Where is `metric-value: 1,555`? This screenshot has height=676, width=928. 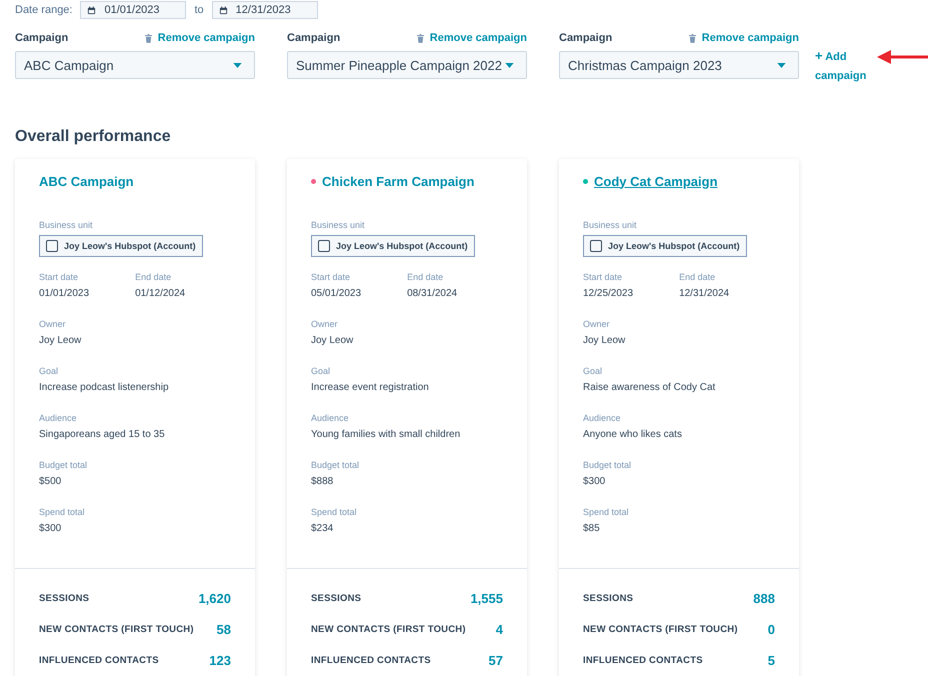 metric-value: 1,555 is located at coordinates (486, 598).